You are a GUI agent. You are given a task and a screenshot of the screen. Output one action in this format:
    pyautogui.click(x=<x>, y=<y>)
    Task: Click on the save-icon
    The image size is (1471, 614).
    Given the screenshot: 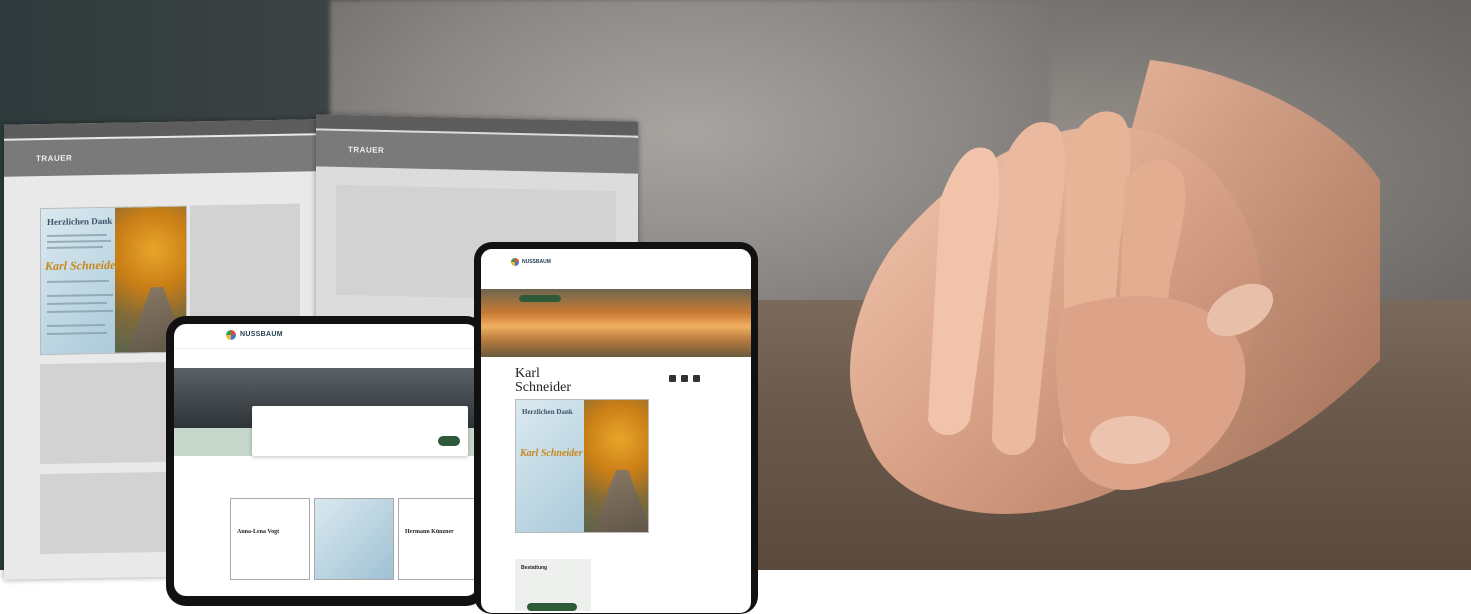 What is the action you would take?
    pyautogui.click(x=696, y=378)
    